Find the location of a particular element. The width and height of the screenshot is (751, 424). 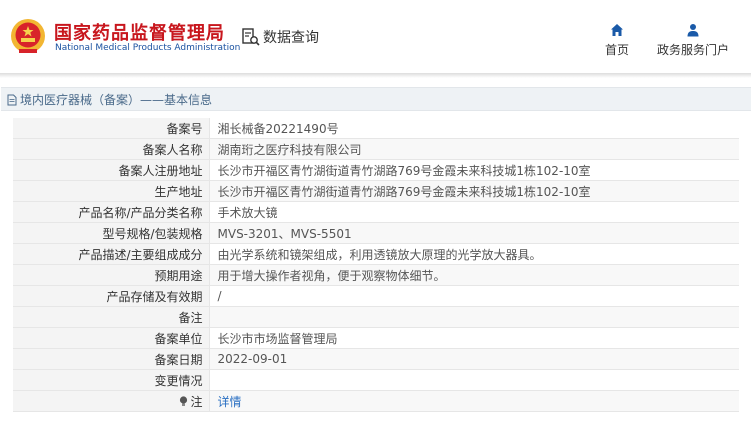

row-label: 备案单位 is located at coordinates (111, 338).